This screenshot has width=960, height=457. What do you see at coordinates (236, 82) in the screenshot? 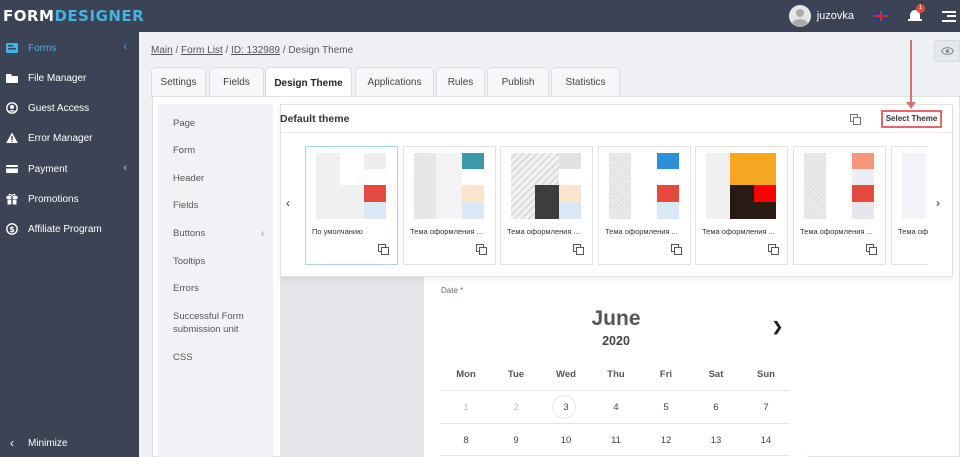
I see `tab-fields: Fields` at bounding box center [236, 82].